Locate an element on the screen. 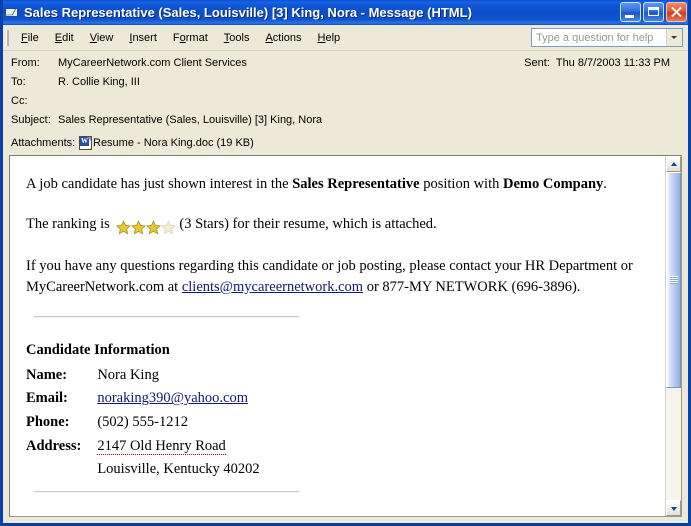 Image resolution: width=691 pixels, height=526 pixels. menu-item-edit: Edit is located at coordinates (64, 38).